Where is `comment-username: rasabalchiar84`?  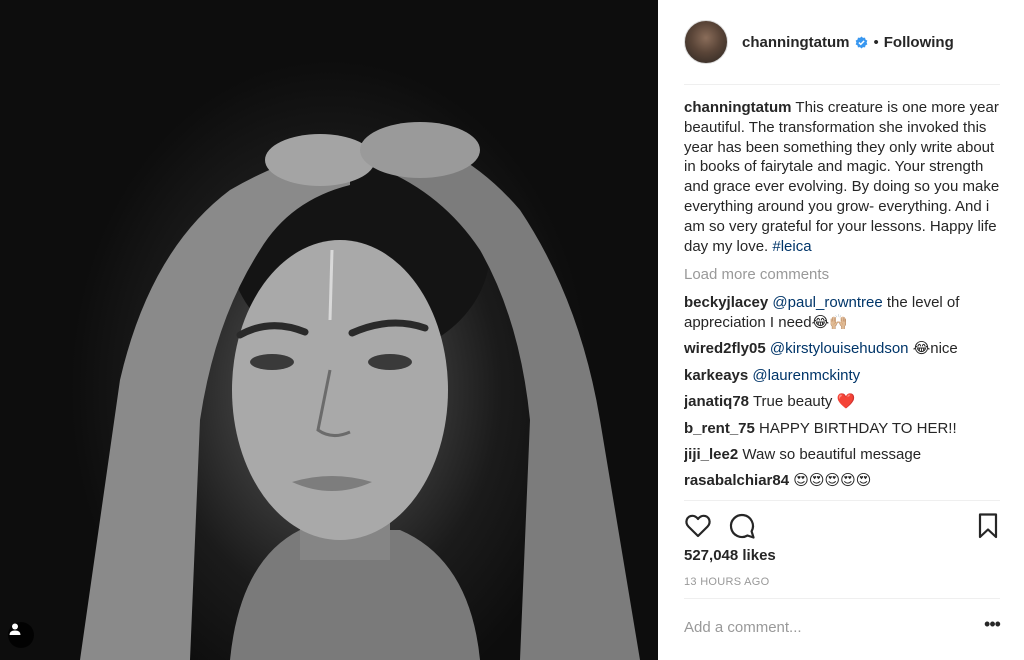
comment-username: rasabalchiar84 is located at coordinates (736, 480).